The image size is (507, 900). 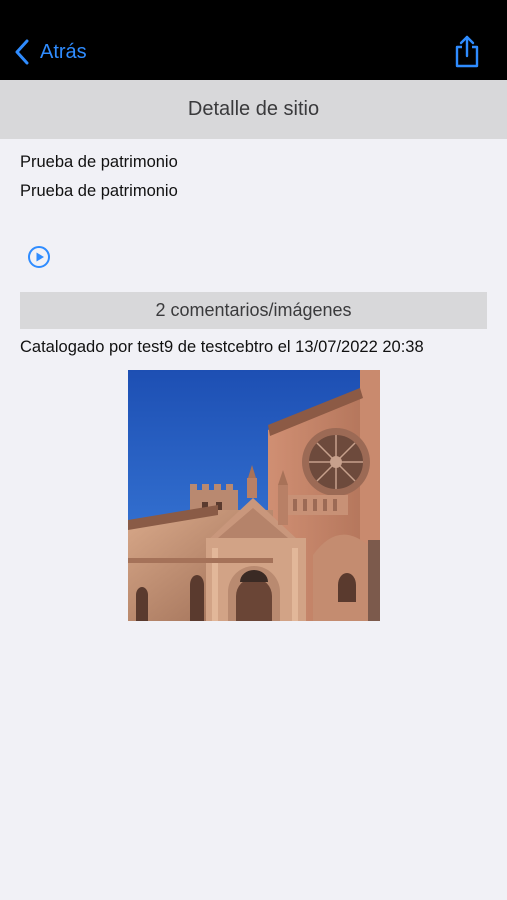 What do you see at coordinates (99, 162) in the screenshot?
I see `site-name: Prueba de patrimonio` at bounding box center [99, 162].